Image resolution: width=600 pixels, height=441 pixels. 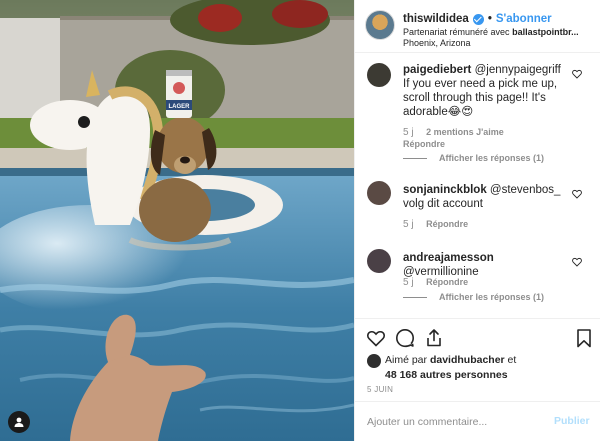 I want to click on comment-likes-count: 2 mentions J'aime, so click(x=465, y=132).